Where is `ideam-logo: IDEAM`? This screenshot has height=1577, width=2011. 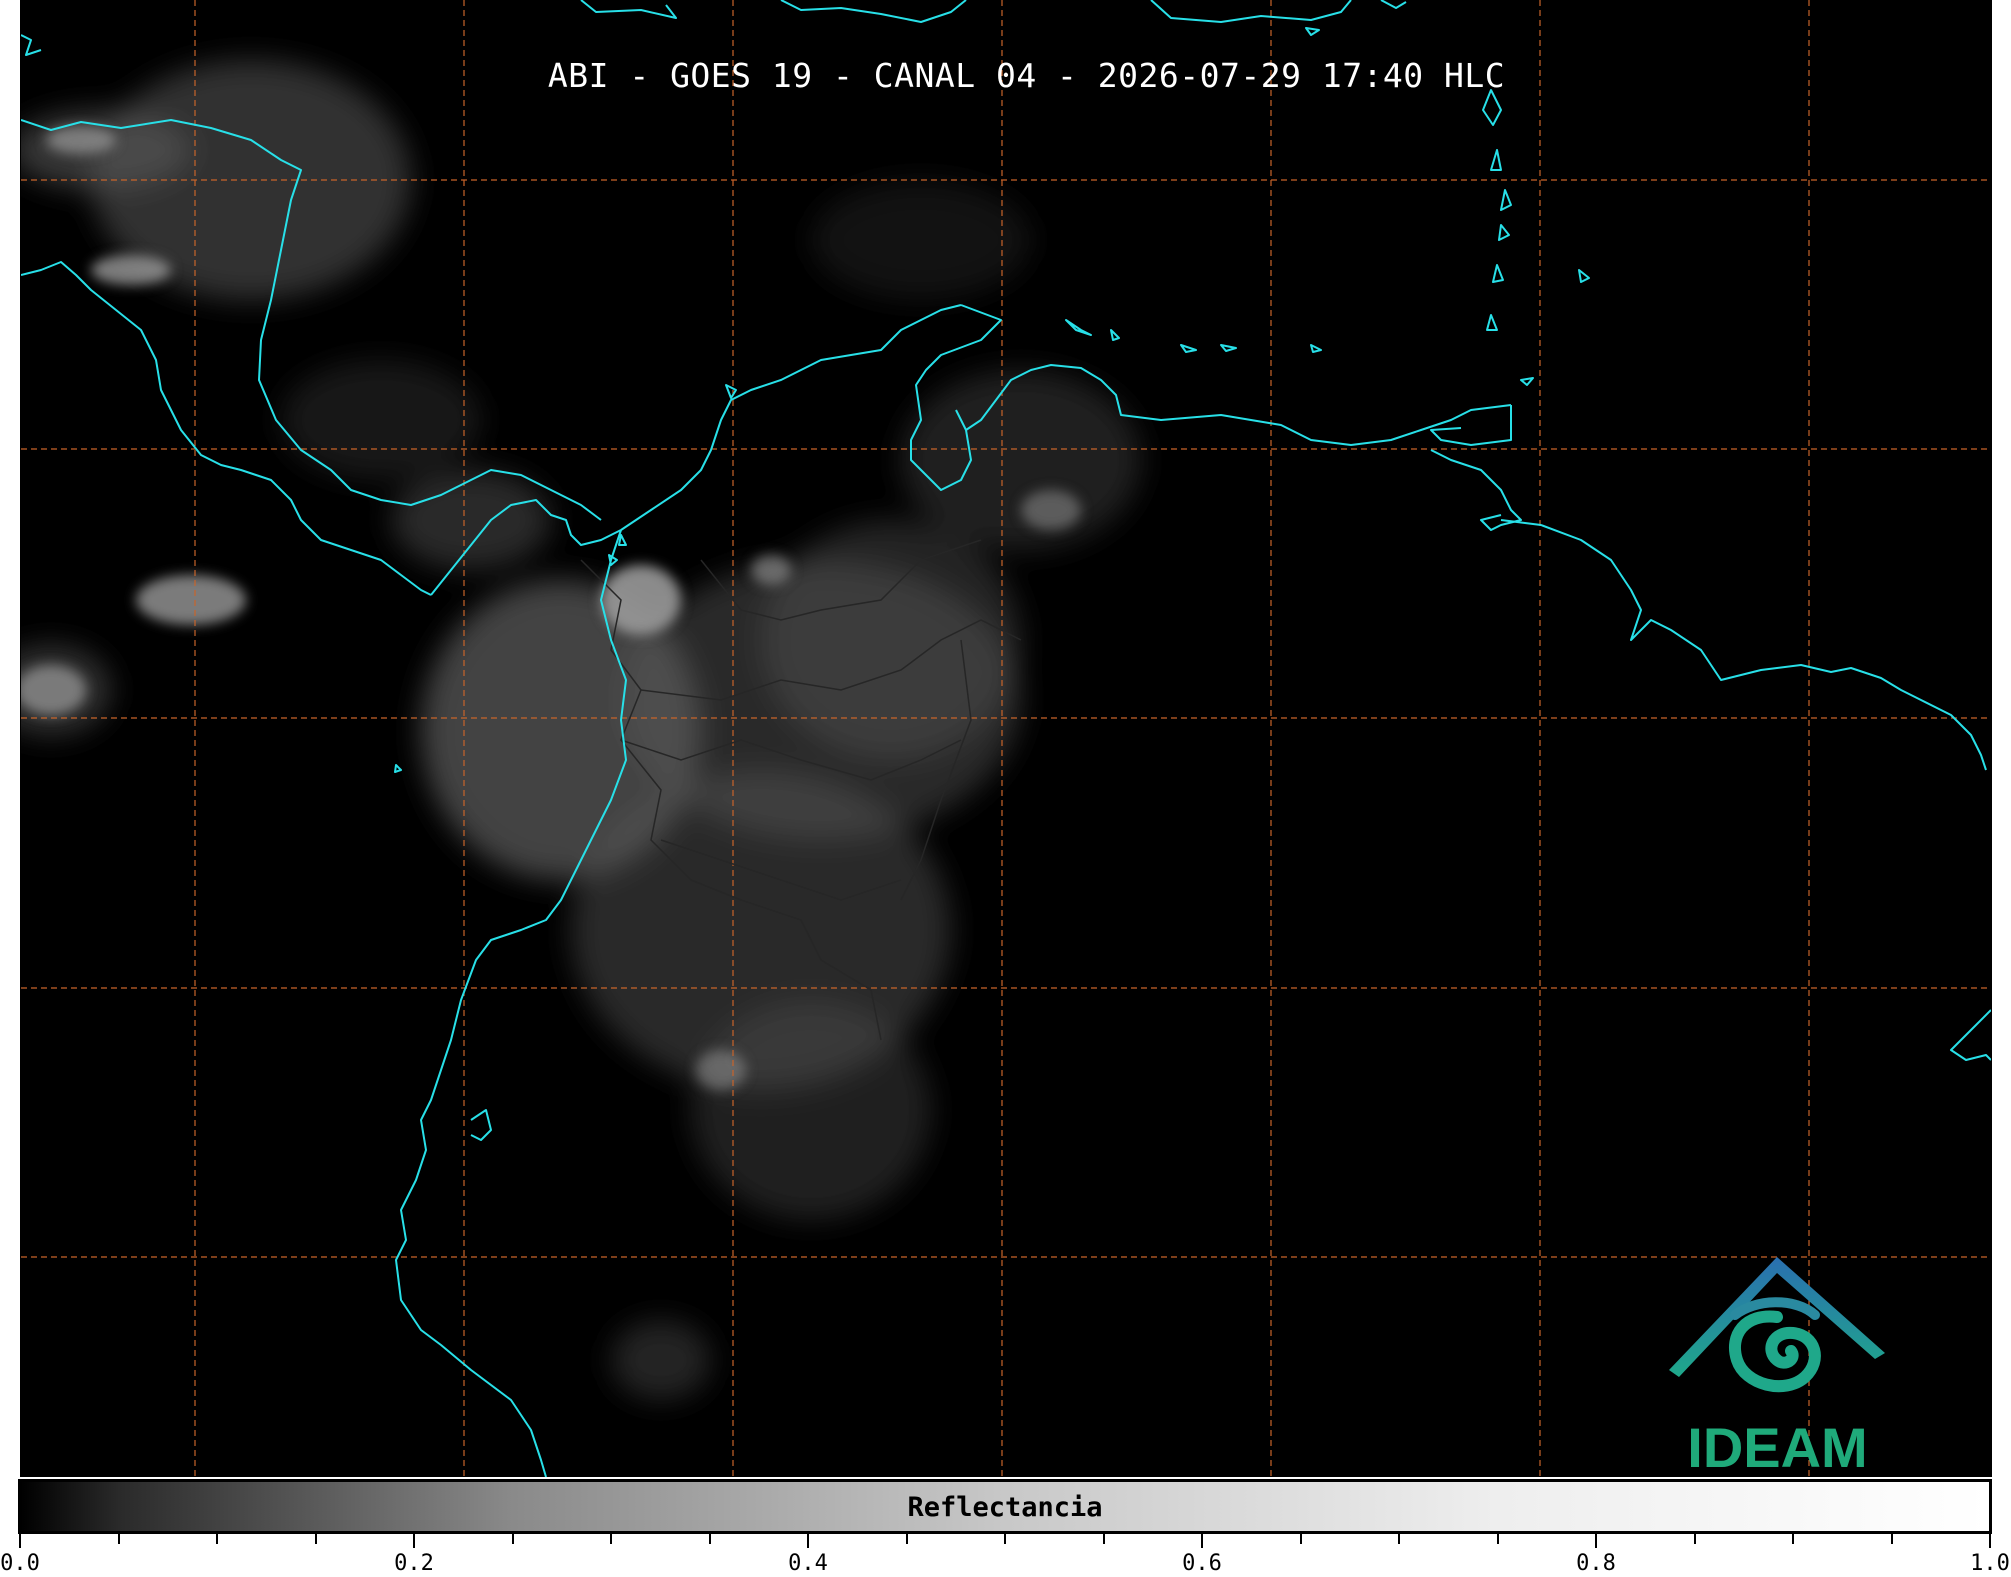 ideam-logo: IDEAM is located at coordinates (1777, 1367).